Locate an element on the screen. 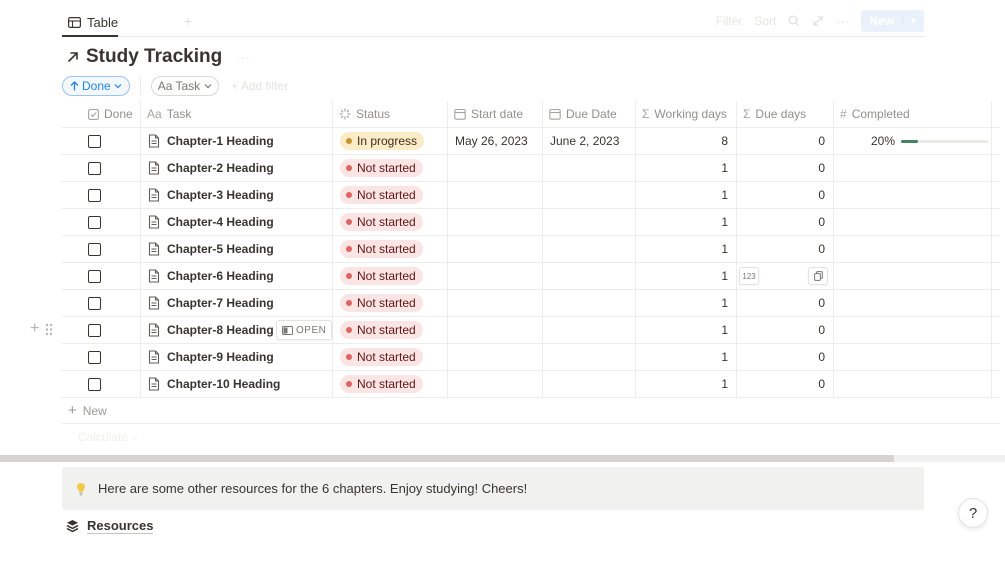 This screenshot has height=565, width=1005. table-row: Chapter-5 Heading Not started 1 0 is located at coordinates (531, 249).